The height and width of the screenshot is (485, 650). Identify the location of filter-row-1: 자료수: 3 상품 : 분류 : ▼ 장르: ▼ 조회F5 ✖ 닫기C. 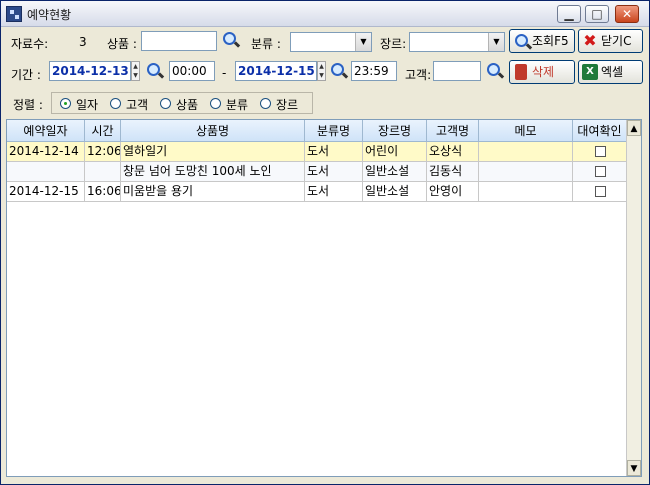
(325, 43).